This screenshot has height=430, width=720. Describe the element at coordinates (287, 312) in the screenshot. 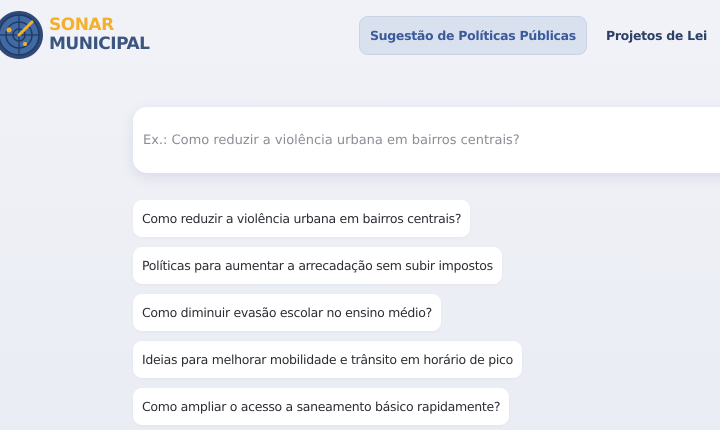

I see `suggestion-chip: Como diminuir evasão escolar no ensino médio?` at that location.